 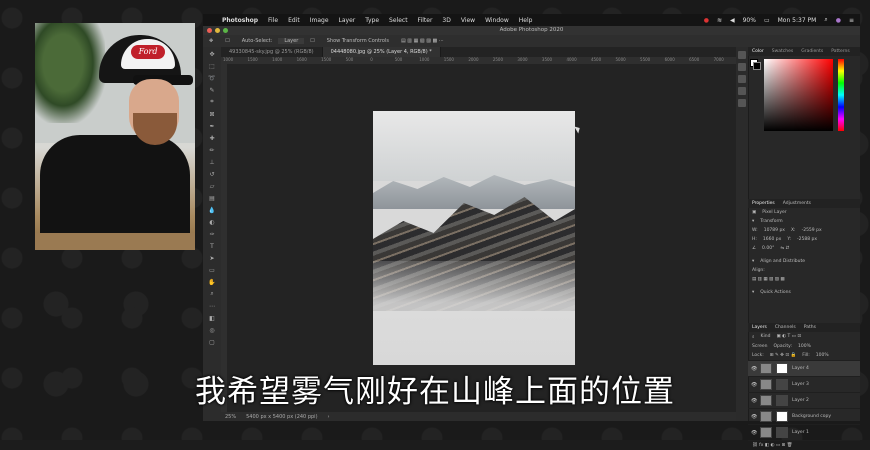 I want to click on crop-tool-icon: ⌗, so click(x=212, y=102).